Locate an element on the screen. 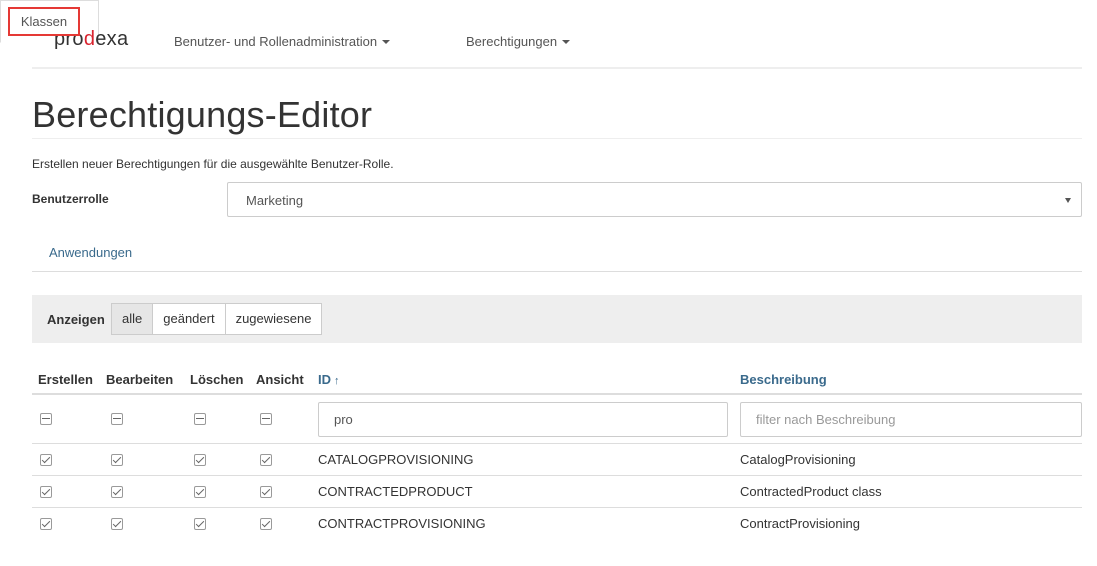  filter-toolbar: Anzeigen alle geändert zugewiesene is located at coordinates (557, 319).